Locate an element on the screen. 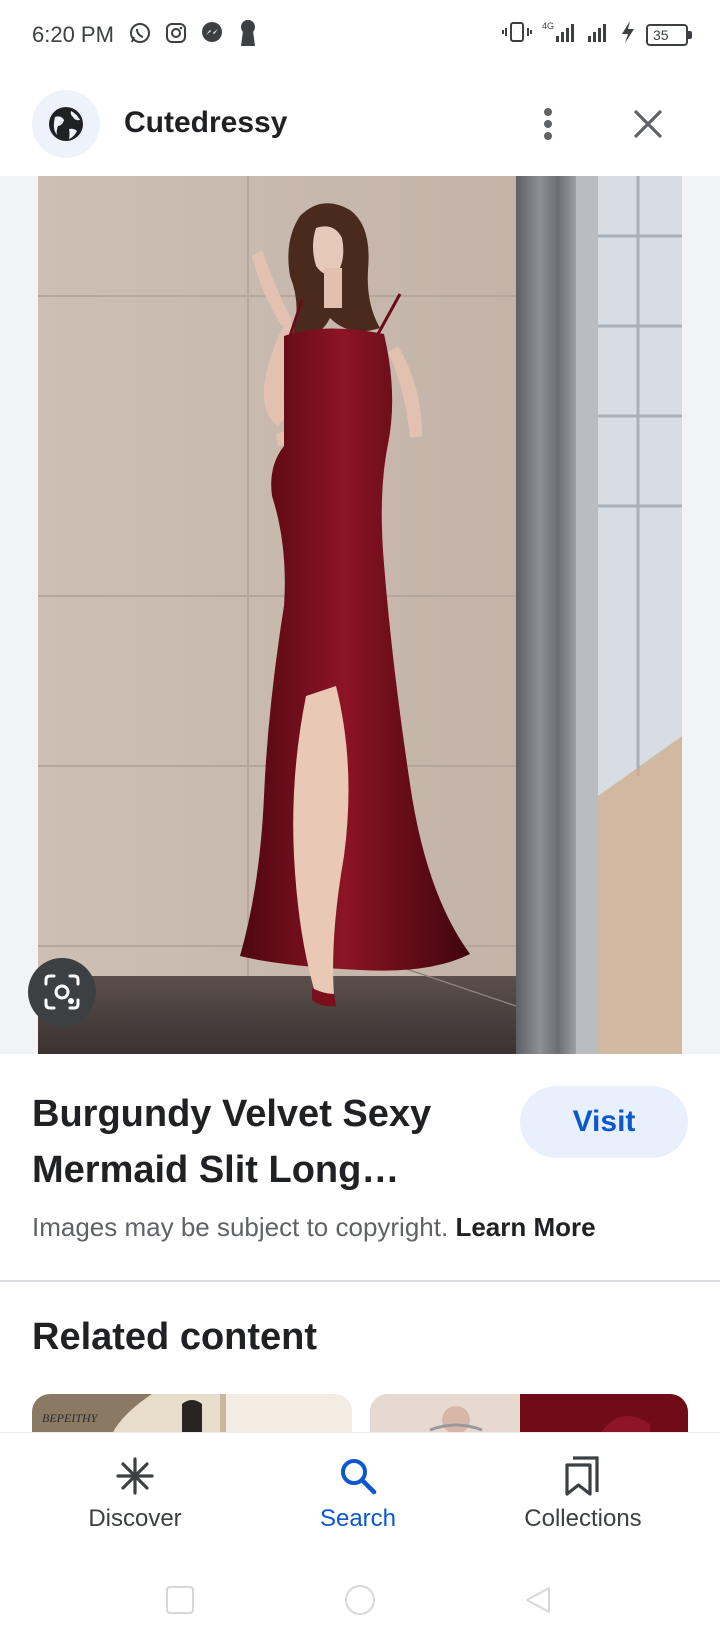 This screenshot has height=1640, width=720. more-vert-icon is located at coordinates (548, 124).